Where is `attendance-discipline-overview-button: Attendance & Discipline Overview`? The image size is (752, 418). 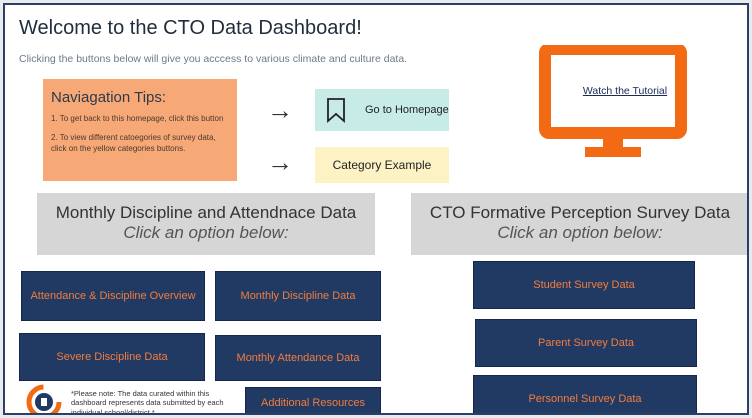
attendance-discipline-overview-button: Attendance & Discipline Overview is located at coordinates (113, 296).